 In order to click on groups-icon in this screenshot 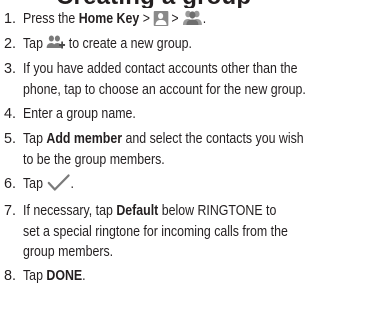, I will do `click(192, 17)`.